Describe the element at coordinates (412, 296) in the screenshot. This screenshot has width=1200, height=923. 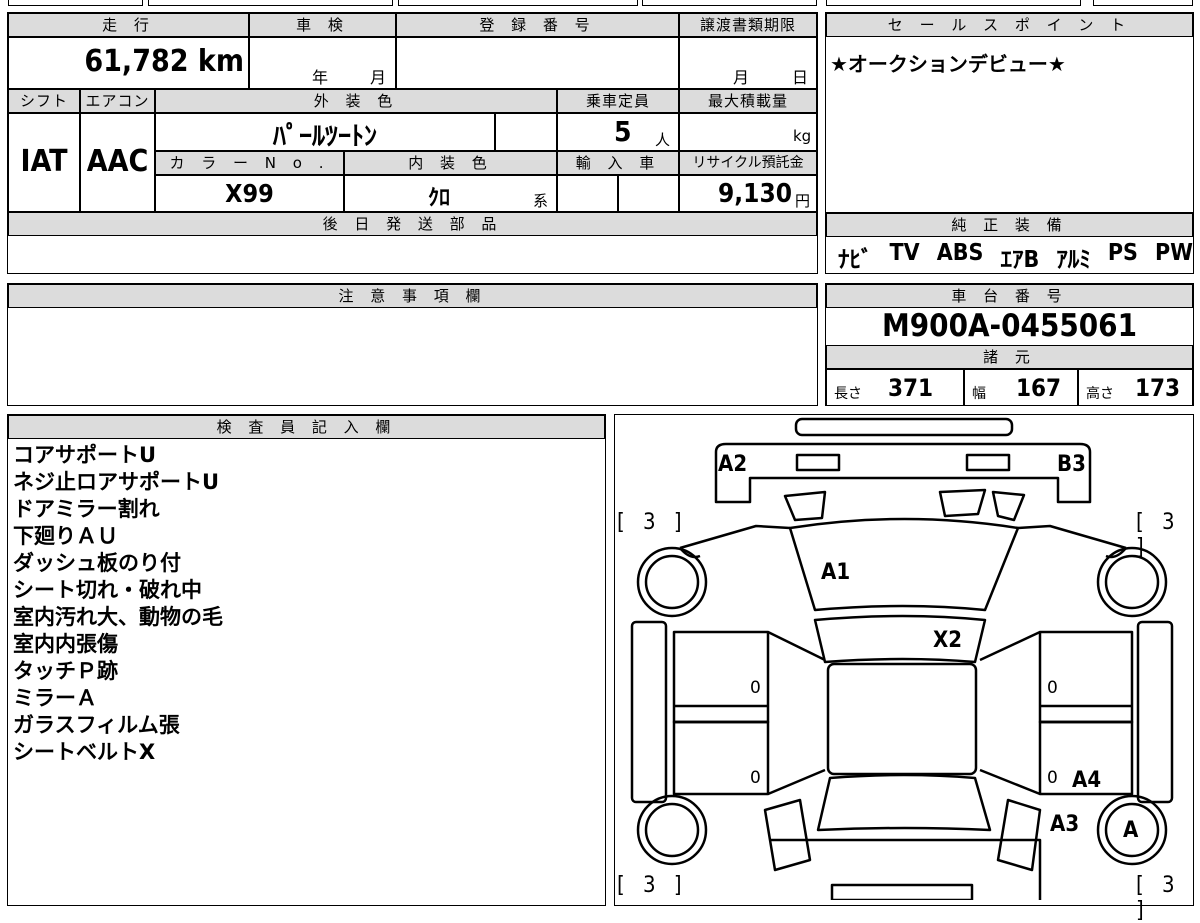
I see `cautions-header: 注 意 事 項 欄` at that location.